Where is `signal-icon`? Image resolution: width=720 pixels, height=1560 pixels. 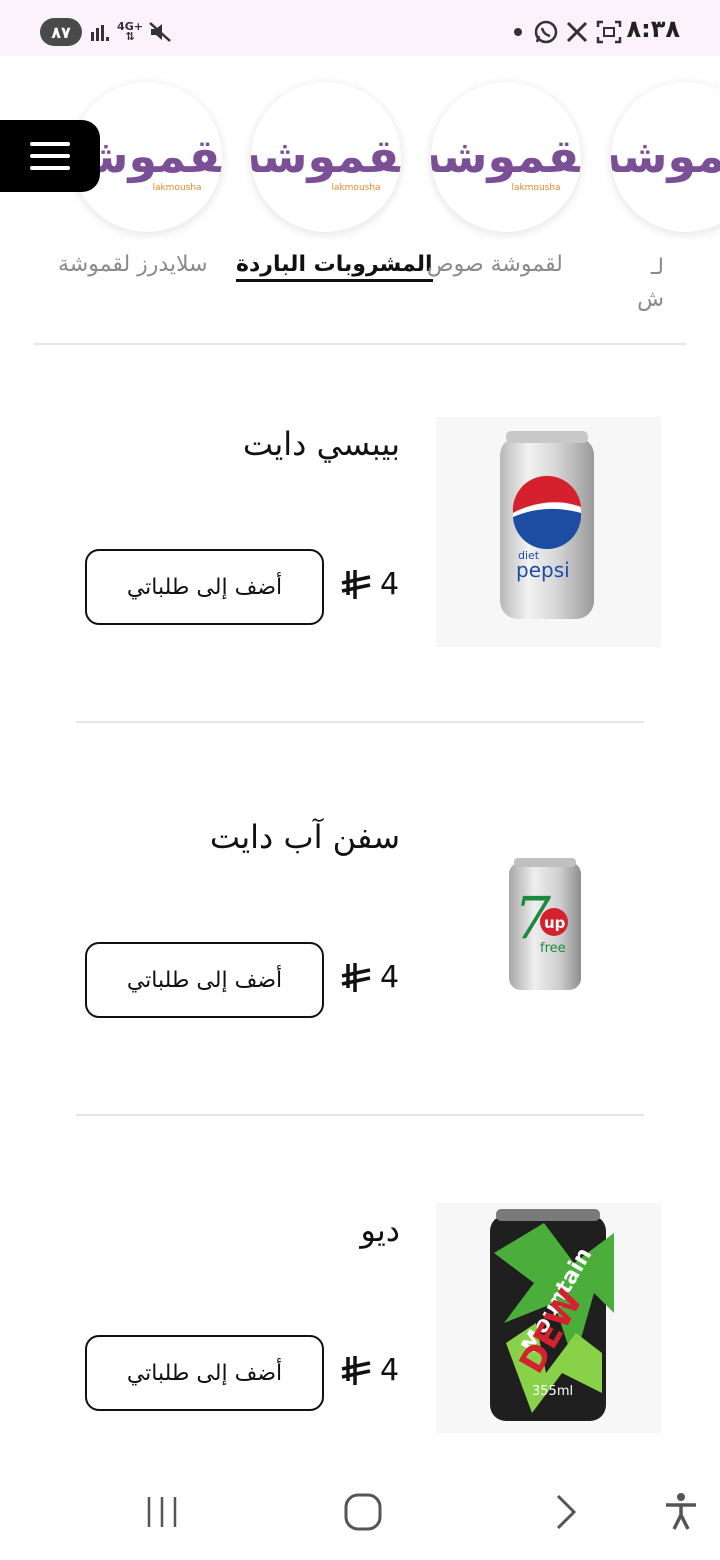 signal-icon is located at coordinates (101, 32).